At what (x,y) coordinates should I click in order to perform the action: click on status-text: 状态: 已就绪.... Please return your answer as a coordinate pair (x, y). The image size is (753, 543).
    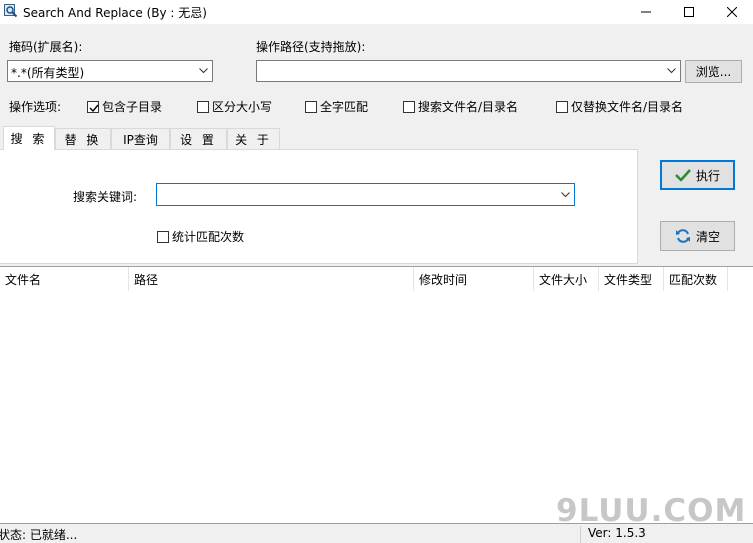
    Looking at the image, I should click on (39, 535).